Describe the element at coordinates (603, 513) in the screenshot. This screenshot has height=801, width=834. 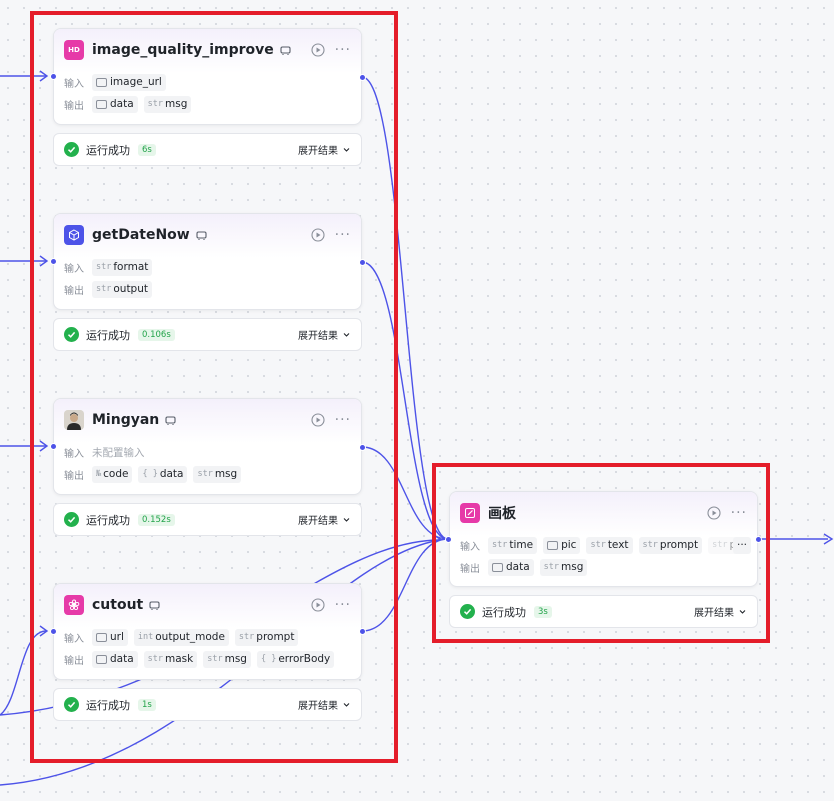
I see `node-header: 画板 ···` at that location.